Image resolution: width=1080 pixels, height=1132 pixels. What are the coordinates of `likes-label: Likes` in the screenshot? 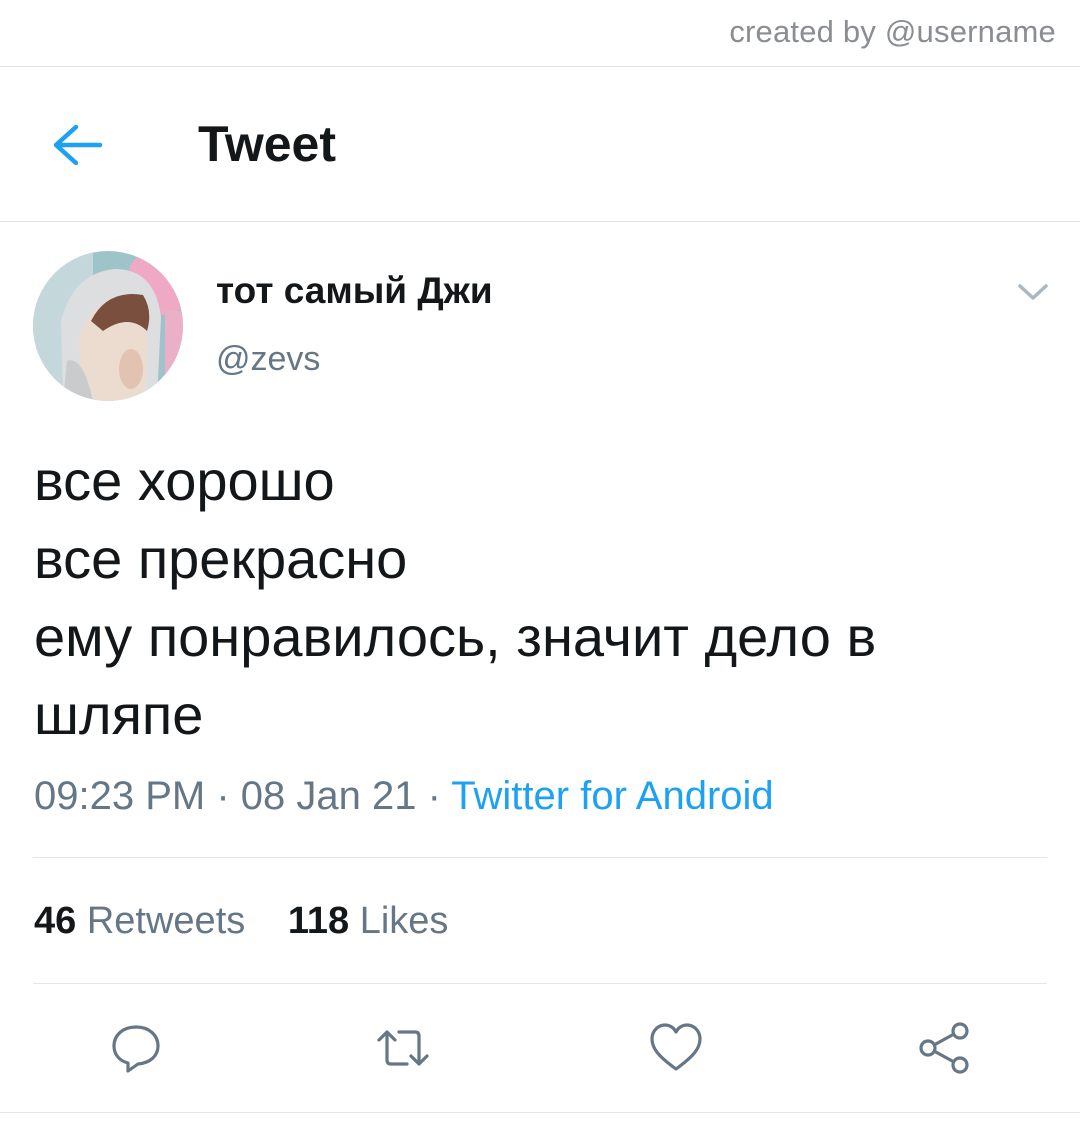 It's located at (404, 921).